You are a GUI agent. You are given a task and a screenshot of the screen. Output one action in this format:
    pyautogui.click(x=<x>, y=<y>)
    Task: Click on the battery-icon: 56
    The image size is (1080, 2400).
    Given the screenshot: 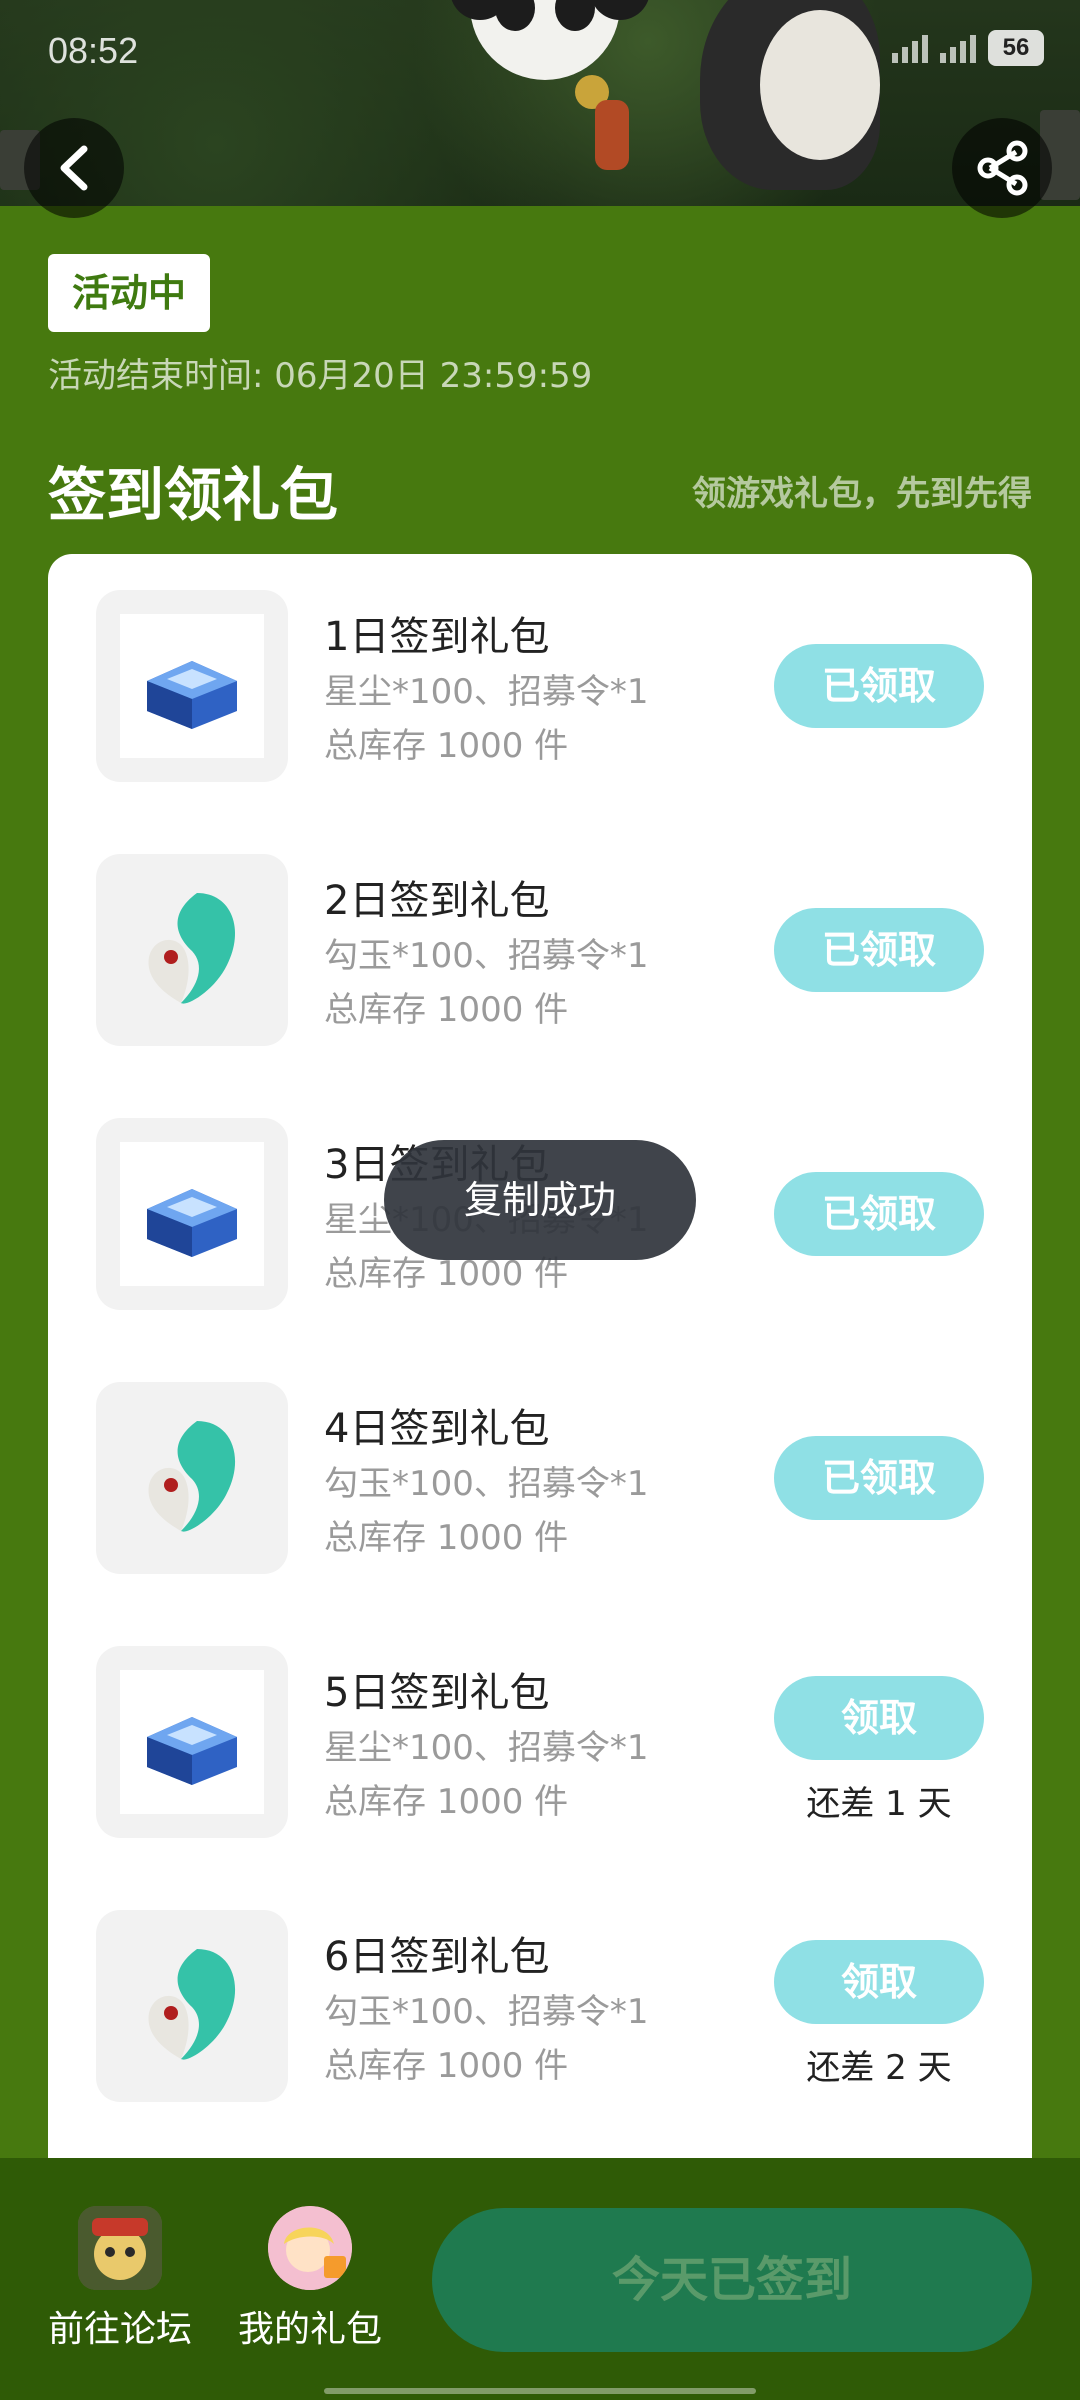 What is the action you would take?
    pyautogui.click(x=1016, y=48)
    